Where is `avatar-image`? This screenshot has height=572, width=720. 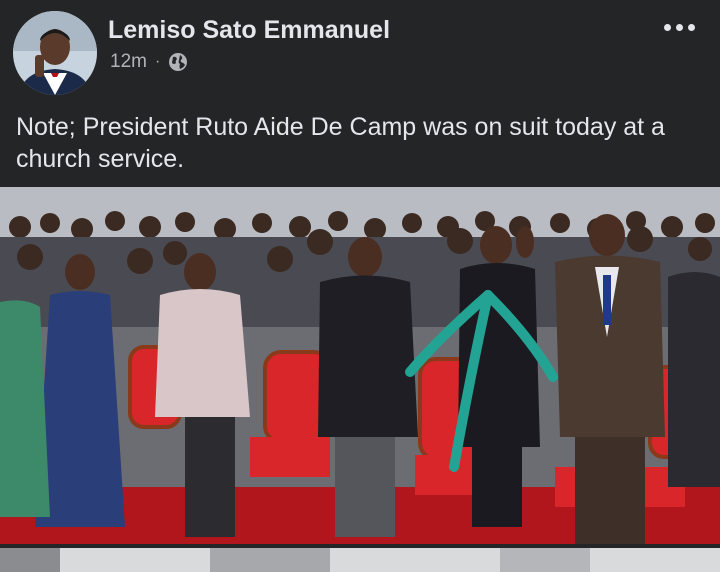 avatar-image is located at coordinates (55, 53).